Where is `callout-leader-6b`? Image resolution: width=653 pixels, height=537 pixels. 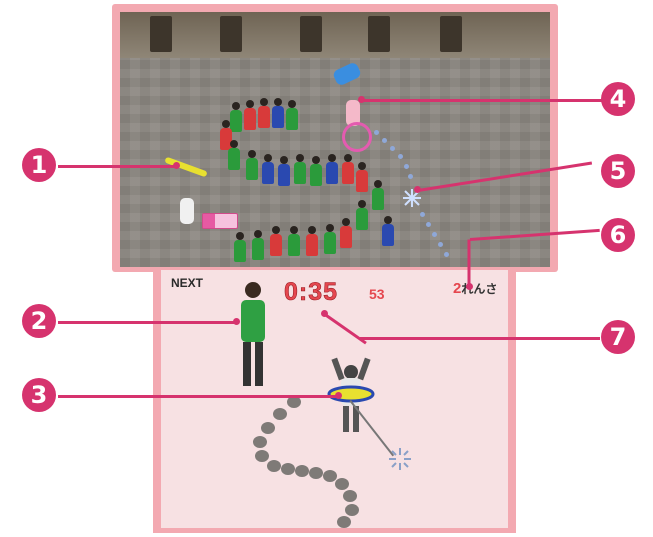 callout-leader-6b is located at coordinates (469, 263).